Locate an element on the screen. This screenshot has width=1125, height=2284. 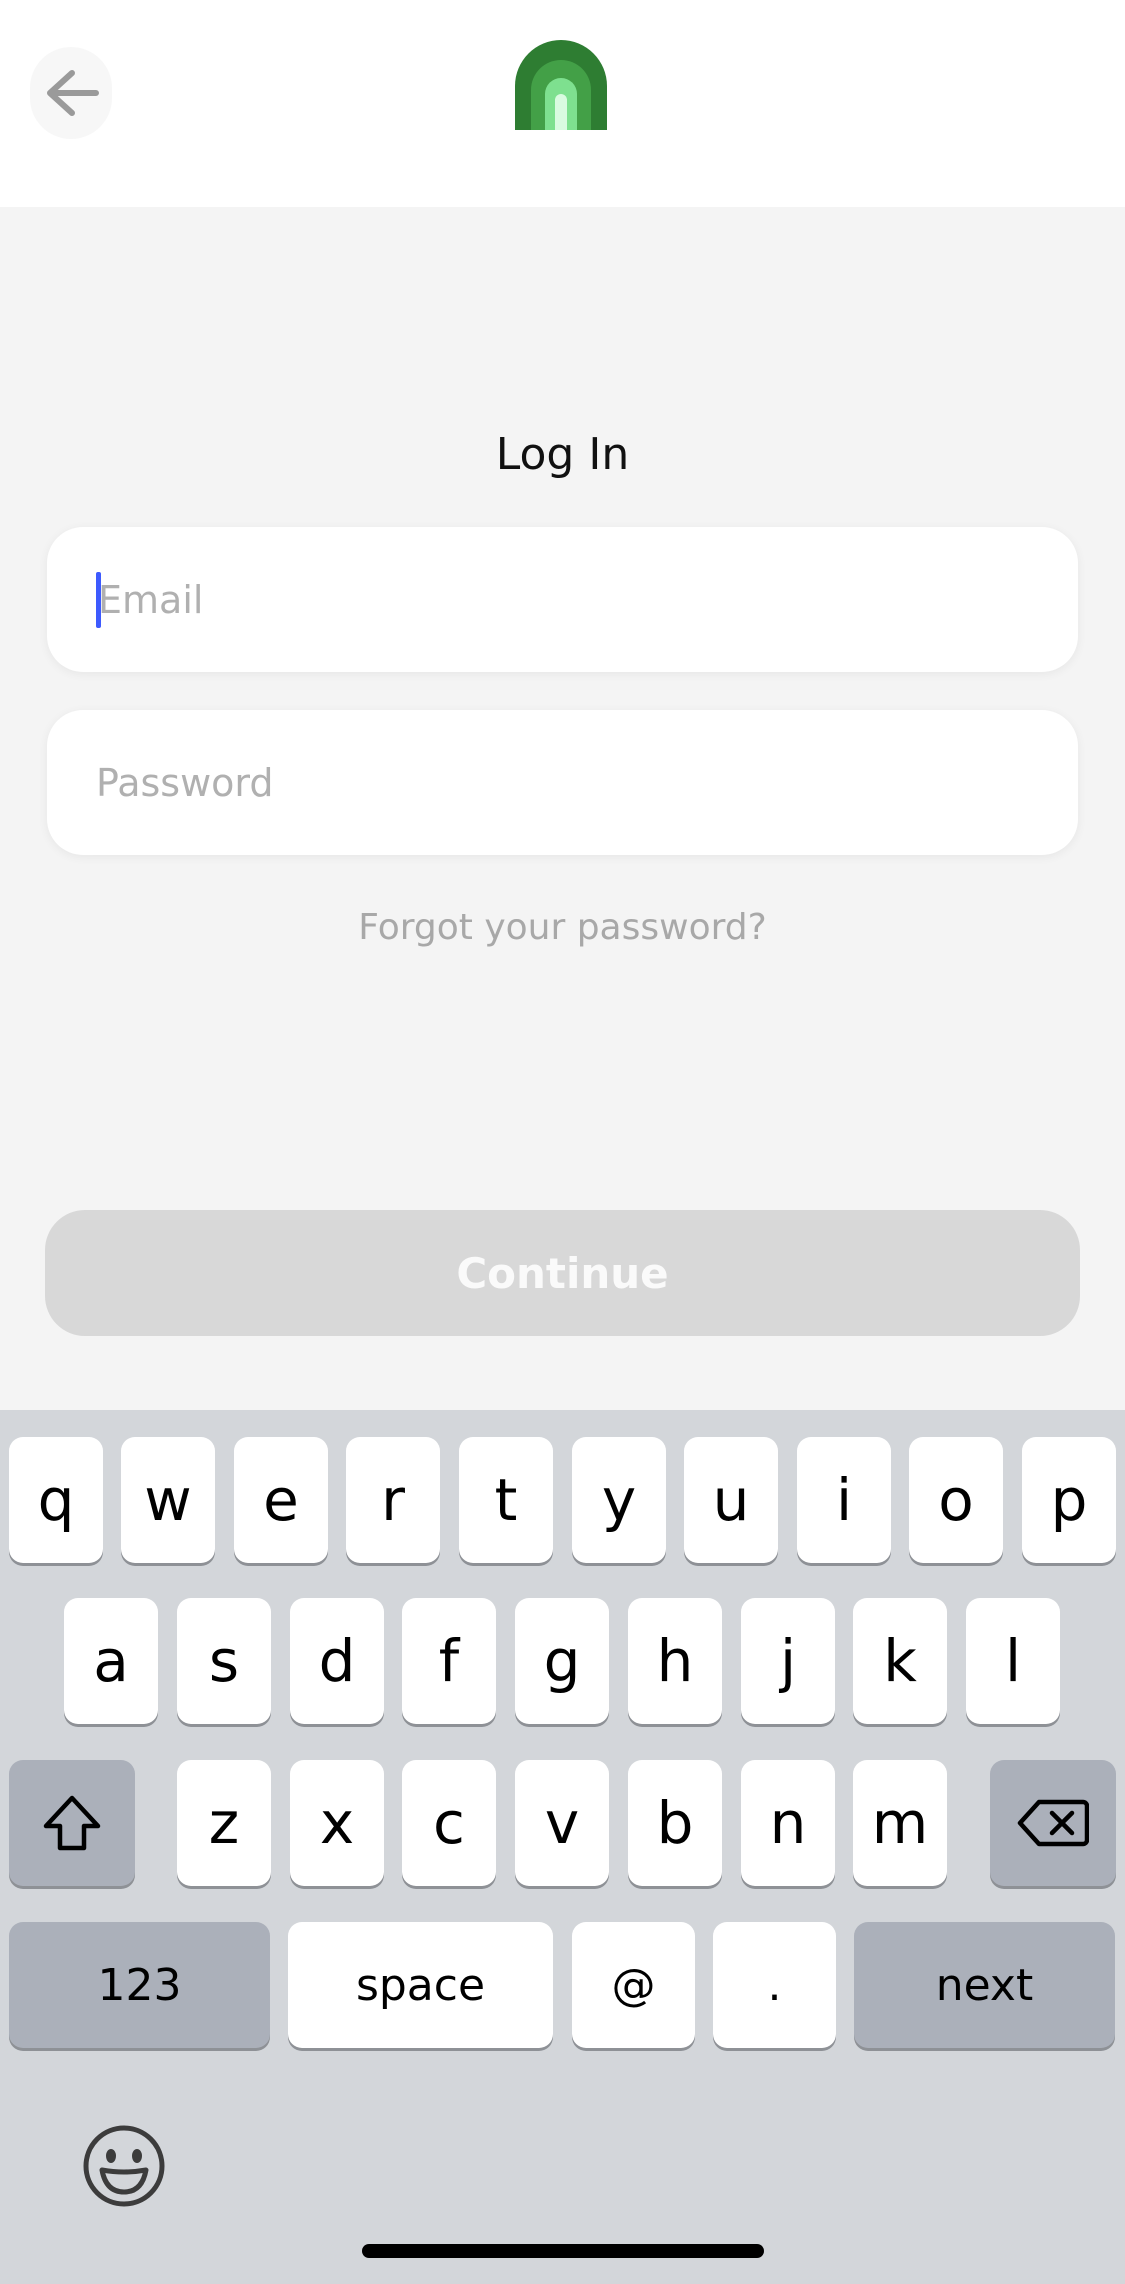
key-d: d is located at coordinates (337, 1661).